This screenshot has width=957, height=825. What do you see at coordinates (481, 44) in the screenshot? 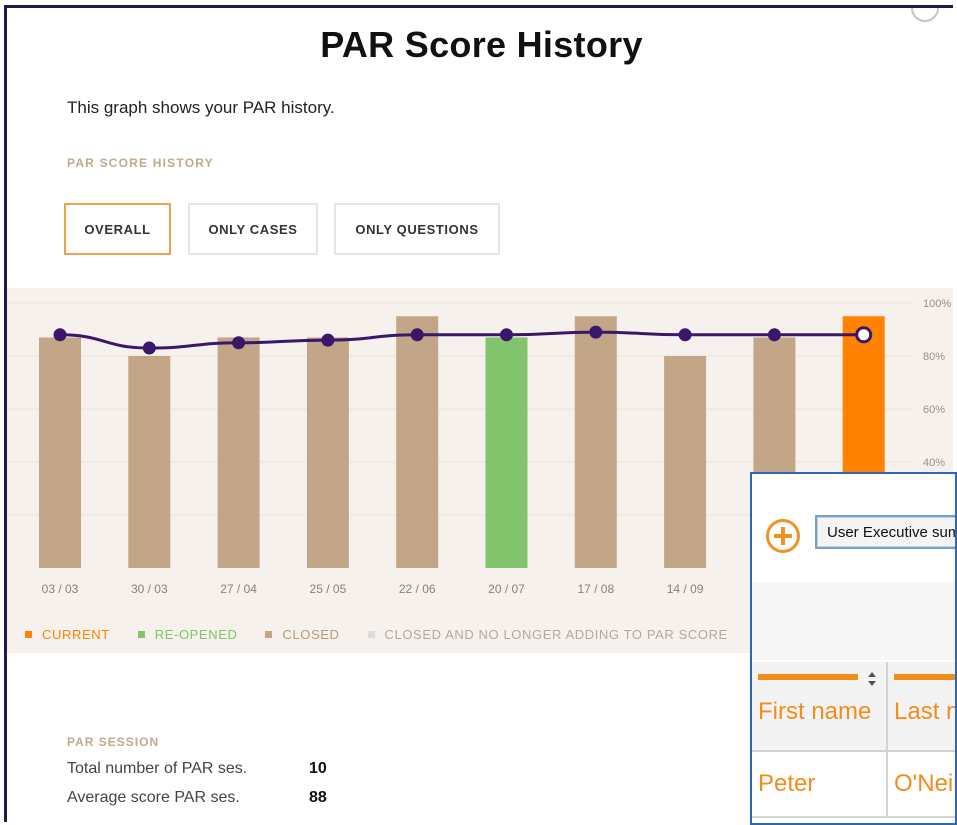
I see `dialog-title: PAR Score History` at bounding box center [481, 44].